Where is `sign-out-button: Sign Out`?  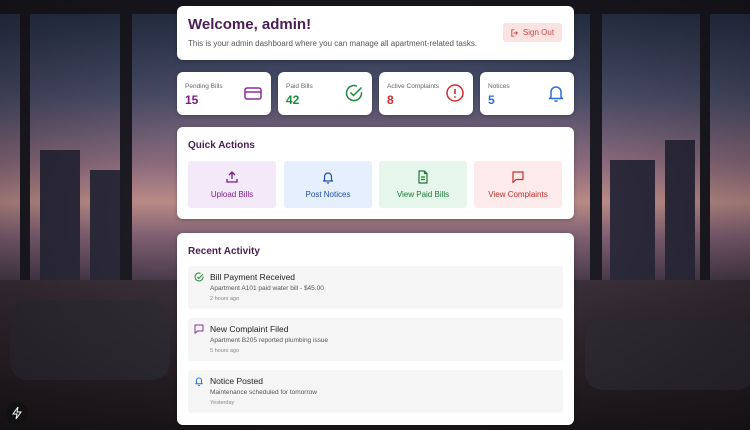 sign-out-button: Sign Out is located at coordinates (532, 32).